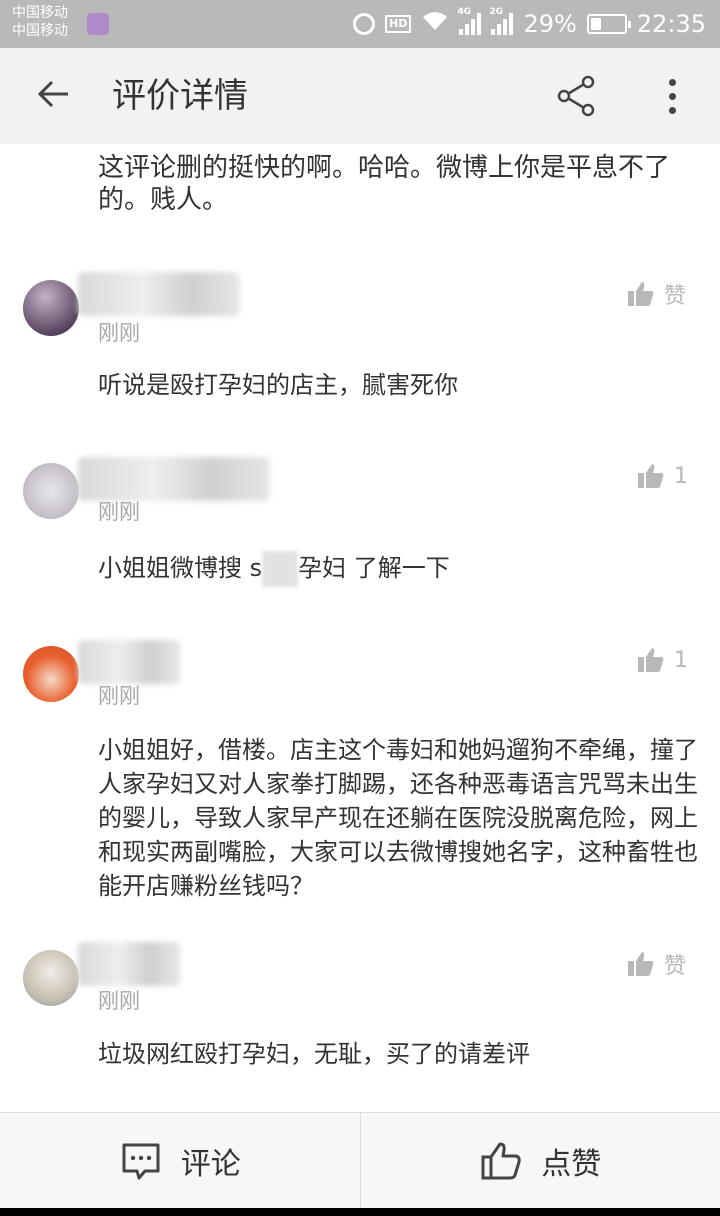 Image resolution: width=720 pixels, height=1216 pixels. I want to click on carrier-2: 中国移动, so click(40, 31).